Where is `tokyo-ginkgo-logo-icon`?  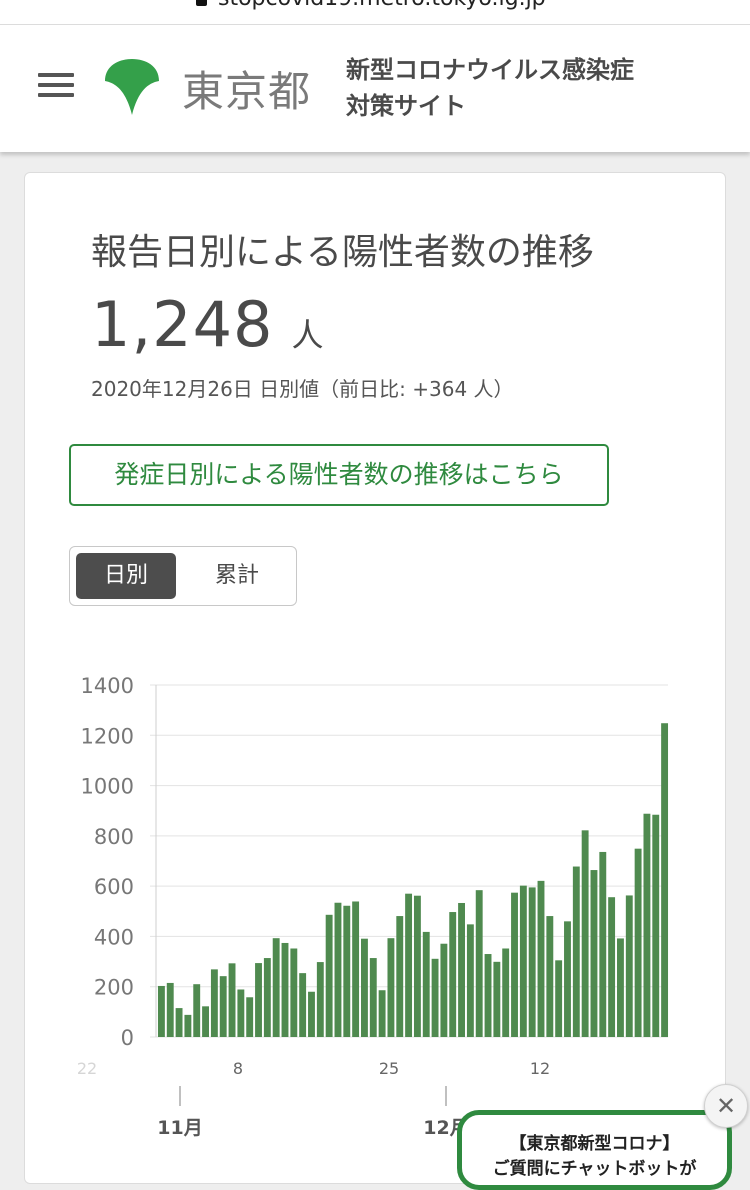
tokyo-ginkgo-logo-icon is located at coordinates (132, 87).